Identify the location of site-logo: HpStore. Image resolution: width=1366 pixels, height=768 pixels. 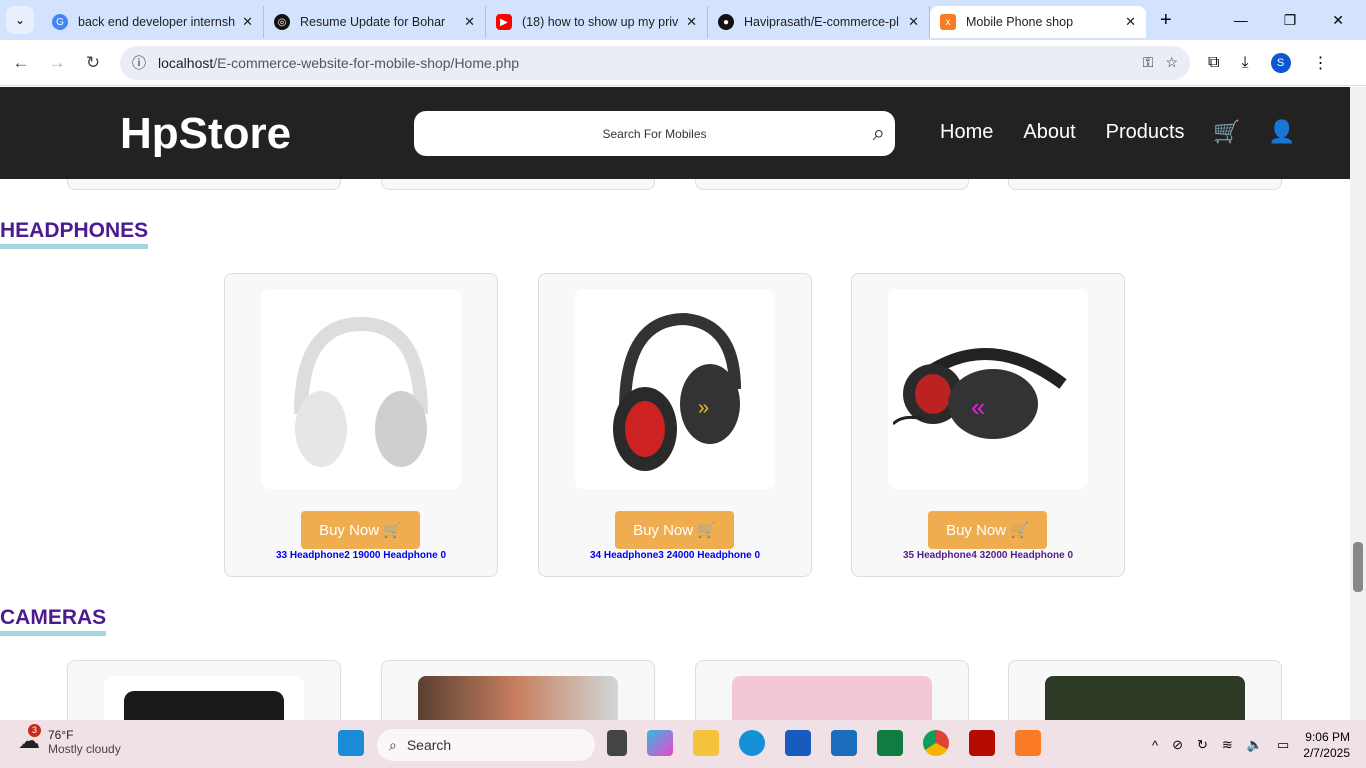
(205, 134).